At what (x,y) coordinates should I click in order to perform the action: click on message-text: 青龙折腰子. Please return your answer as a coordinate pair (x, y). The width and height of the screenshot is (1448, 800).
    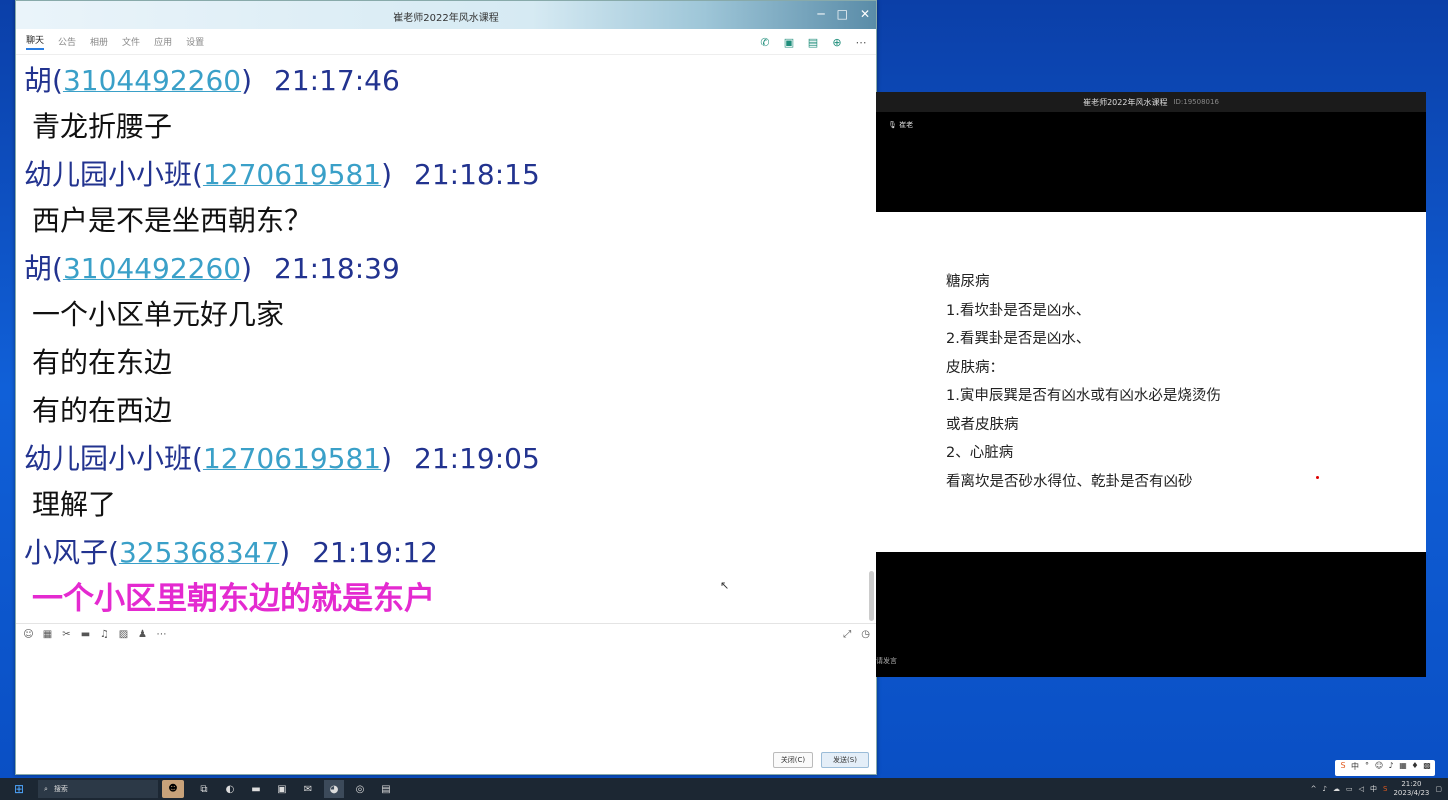
    Looking at the image, I should click on (102, 126).